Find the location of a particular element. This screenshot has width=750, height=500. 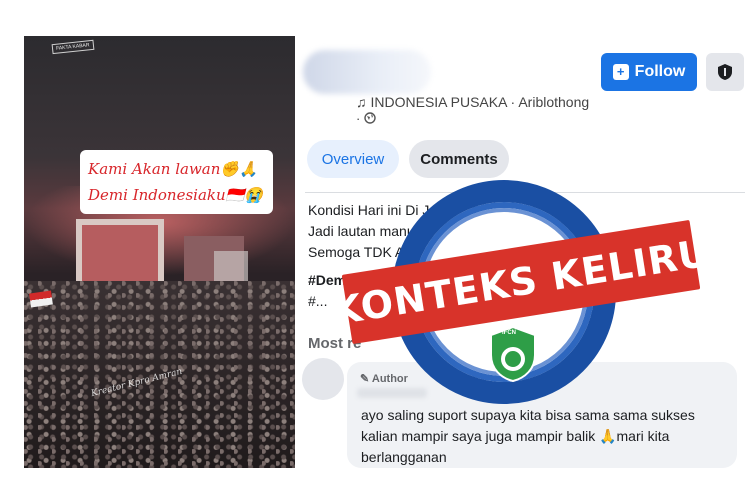

privacy-line: · is located at coordinates (366, 118).